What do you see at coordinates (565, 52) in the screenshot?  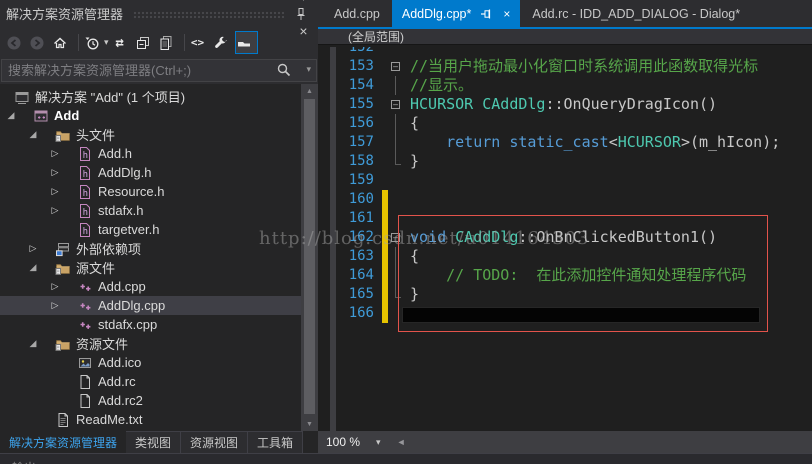 I see `code-line-152: 152` at bounding box center [565, 52].